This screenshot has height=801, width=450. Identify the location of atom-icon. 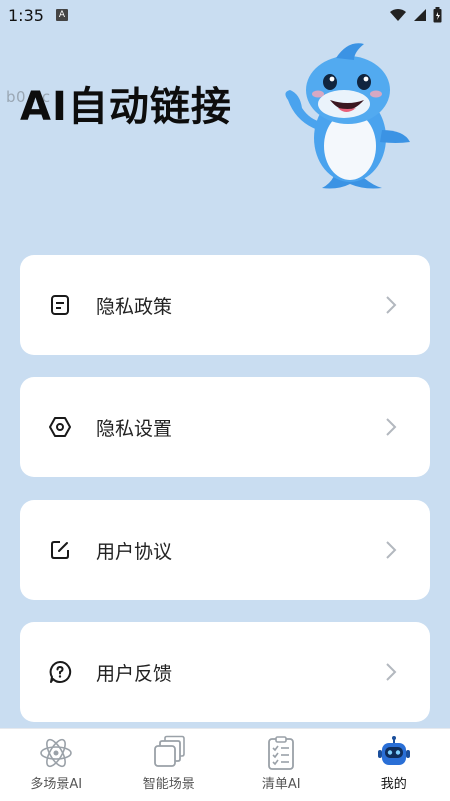
(56, 753).